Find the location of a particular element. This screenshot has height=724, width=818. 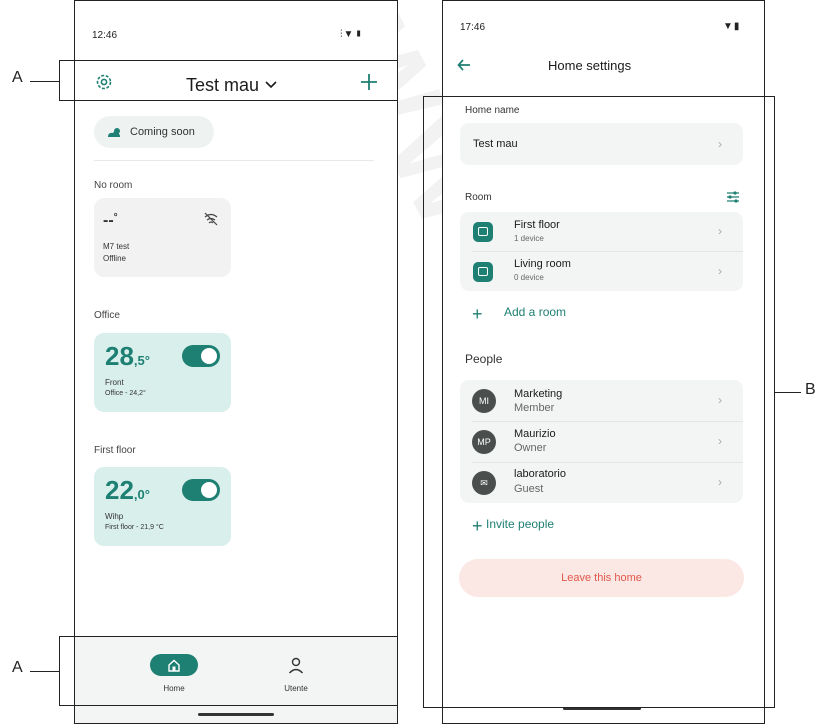

callout-box-a-top is located at coordinates (228, 80).